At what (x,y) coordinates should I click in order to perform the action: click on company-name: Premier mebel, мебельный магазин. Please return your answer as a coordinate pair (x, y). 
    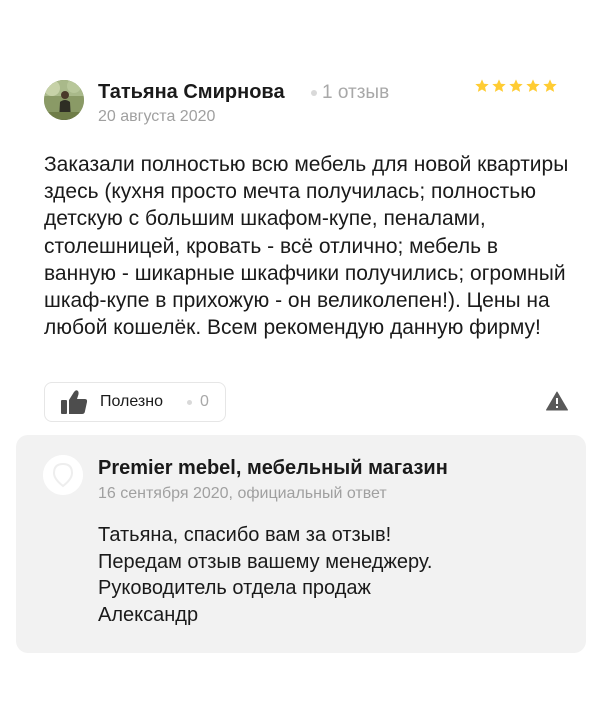
    Looking at the image, I should click on (273, 468).